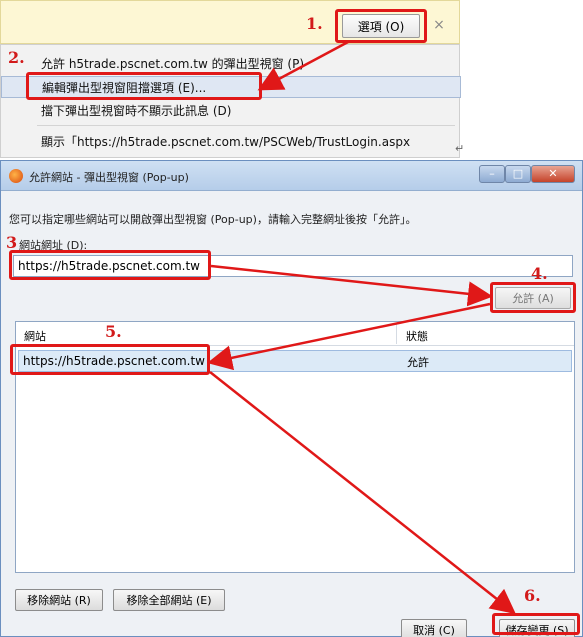  I want to click on maximize-button: □, so click(518, 174).